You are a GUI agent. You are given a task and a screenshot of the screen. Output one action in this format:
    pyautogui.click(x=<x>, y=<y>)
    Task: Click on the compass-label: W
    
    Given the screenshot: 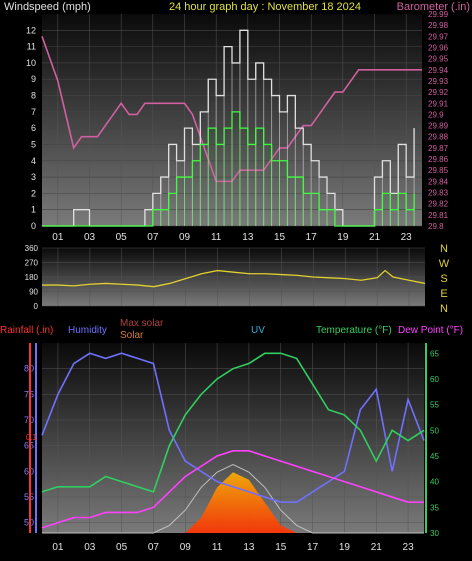 What is the action you would take?
    pyautogui.click(x=444, y=264)
    